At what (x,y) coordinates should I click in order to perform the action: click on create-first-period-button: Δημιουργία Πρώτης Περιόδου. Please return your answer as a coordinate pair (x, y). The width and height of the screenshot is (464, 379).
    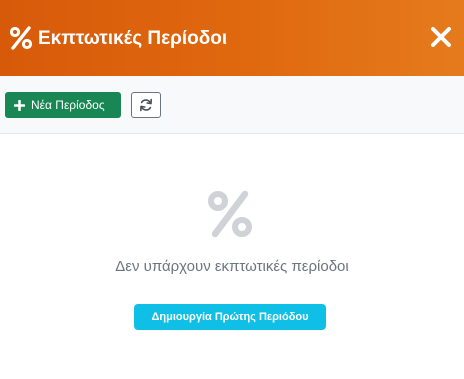
    Looking at the image, I should click on (230, 317).